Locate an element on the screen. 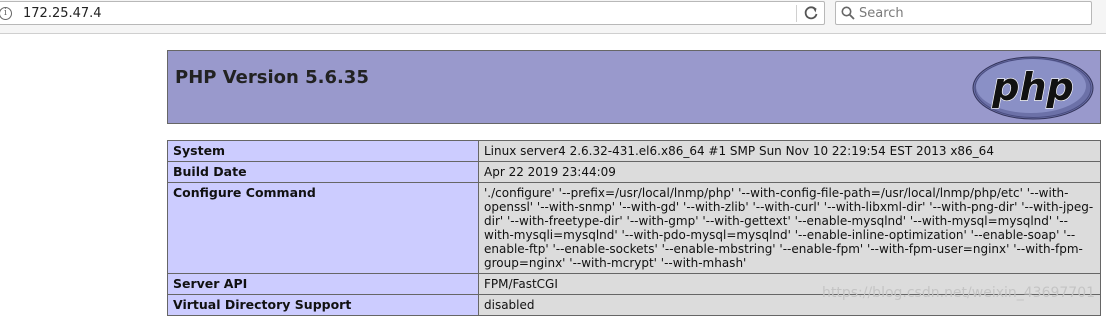 This screenshot has width=1106, height=316. row-label: Virtual Directory Support is located at coordinates (323, 305).